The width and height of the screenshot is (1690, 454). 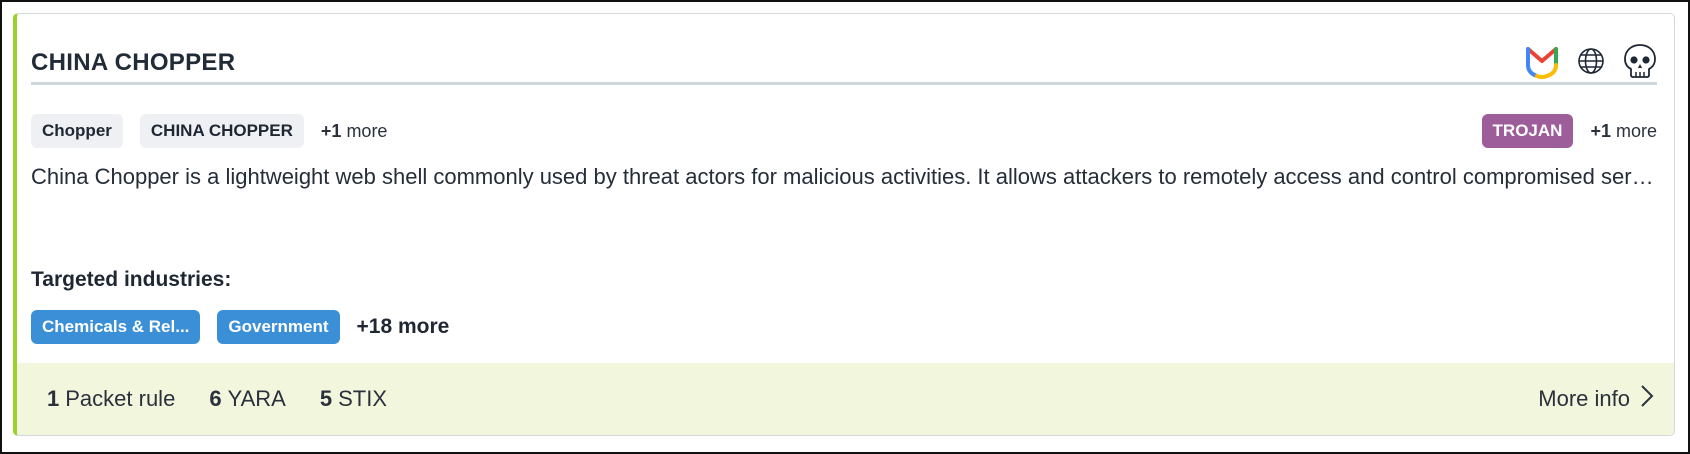 I want to click on industries-more-link: +18 more, so click(x=403, y=327).